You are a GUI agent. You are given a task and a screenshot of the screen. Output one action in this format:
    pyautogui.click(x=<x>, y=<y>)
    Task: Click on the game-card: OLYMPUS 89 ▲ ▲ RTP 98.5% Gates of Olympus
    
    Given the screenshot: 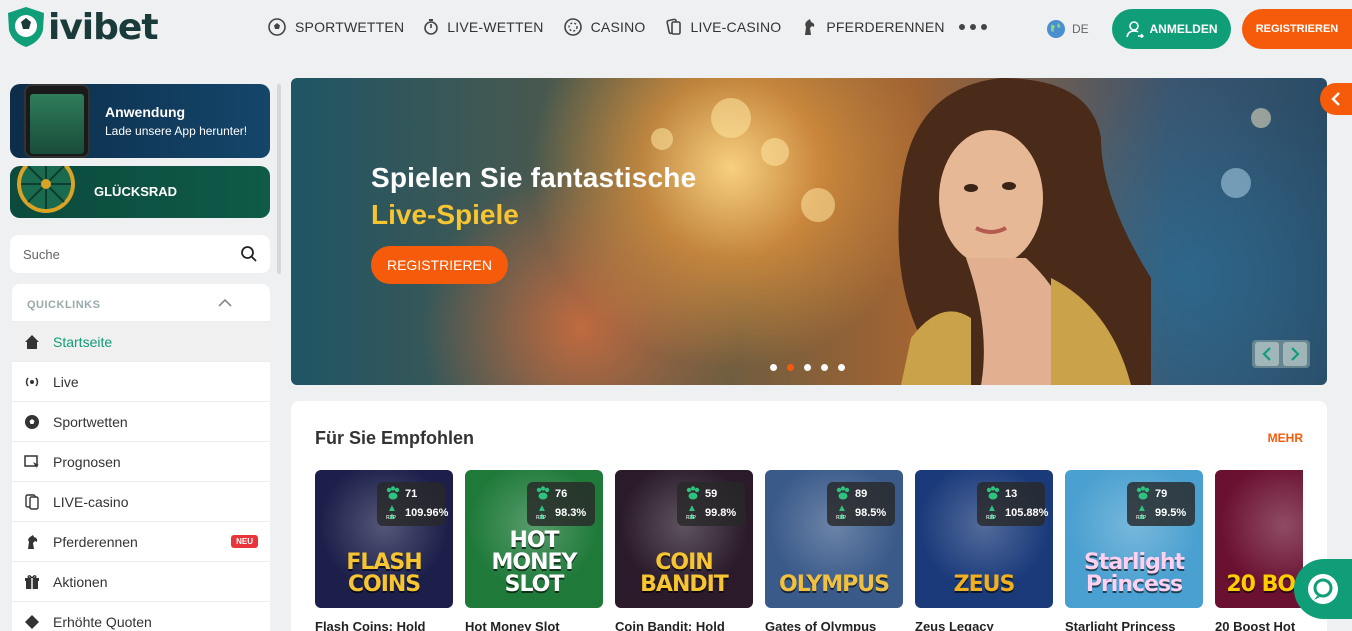 What is the action you would take?
    pyautogui.click(x=834, y=550)
    